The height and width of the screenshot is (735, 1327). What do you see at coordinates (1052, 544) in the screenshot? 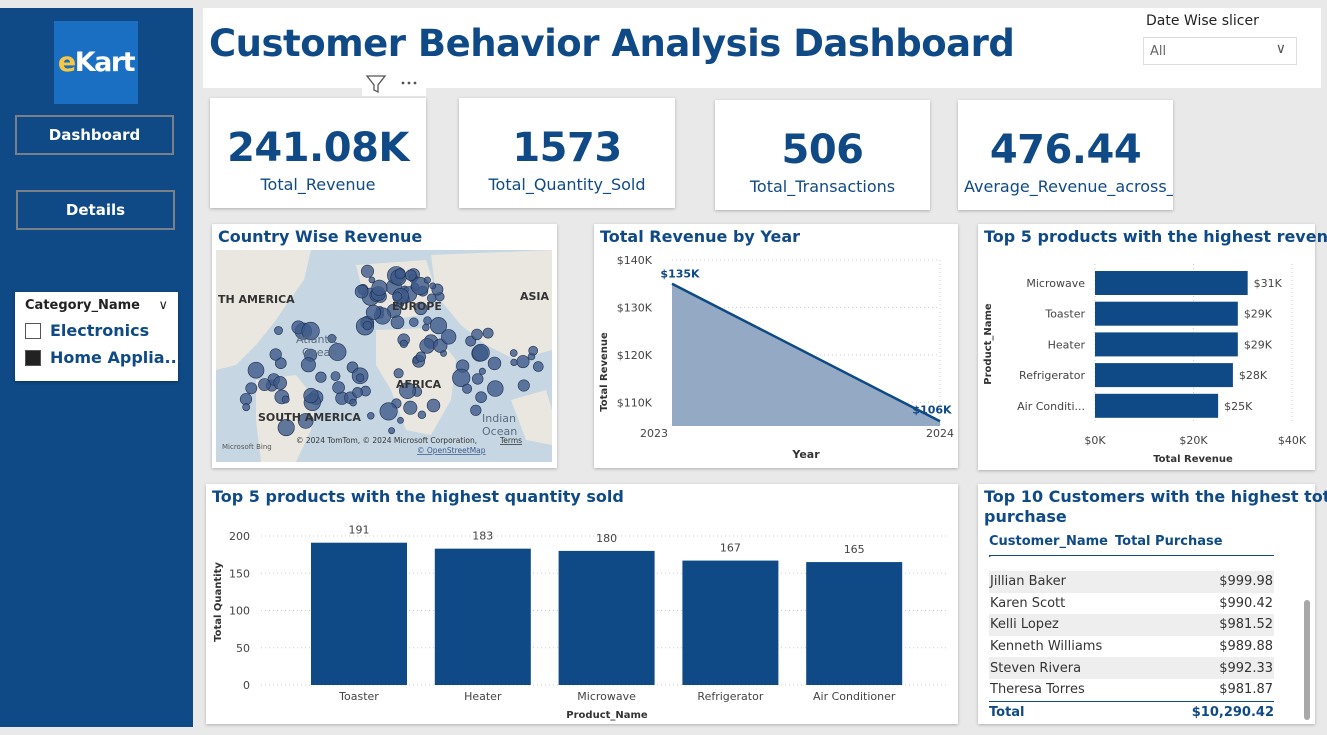
I see `column-header: Customer_Name` at bounding box center [1052, 544].